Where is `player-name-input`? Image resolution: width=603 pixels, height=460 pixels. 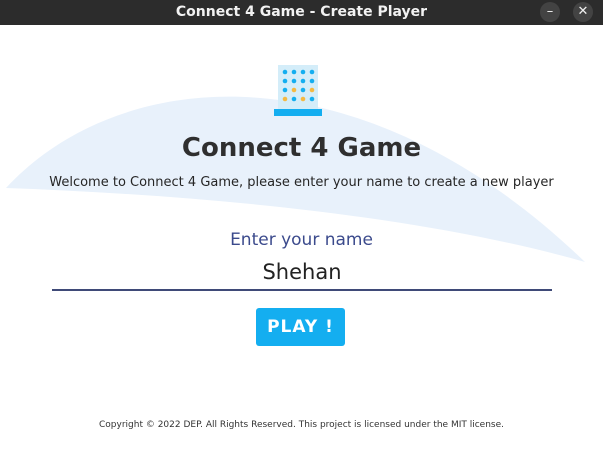 player-name-input is located at coordinates (302, 272).